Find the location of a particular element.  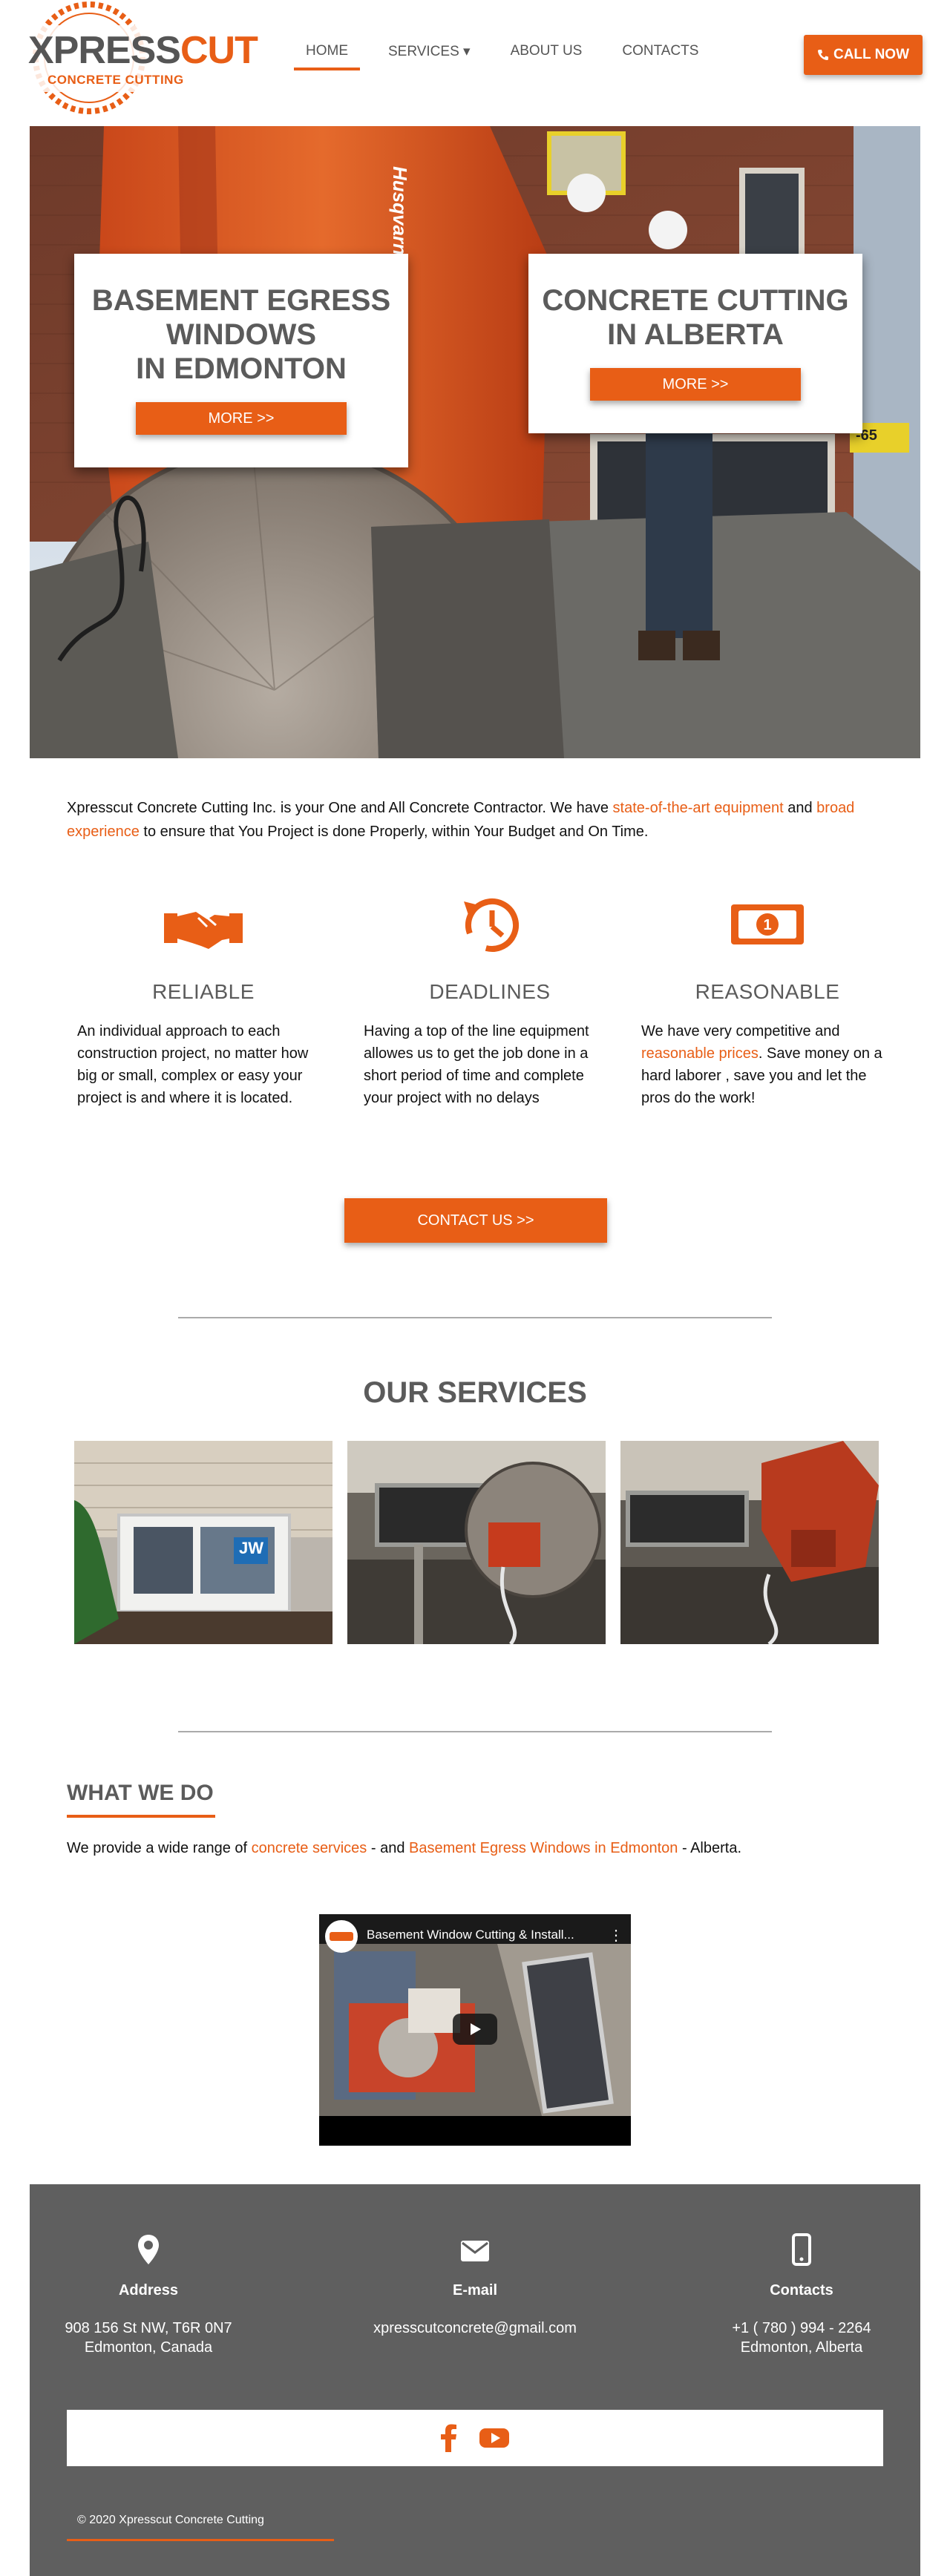

map-pin-icon is located at coordinates (148, 2249).